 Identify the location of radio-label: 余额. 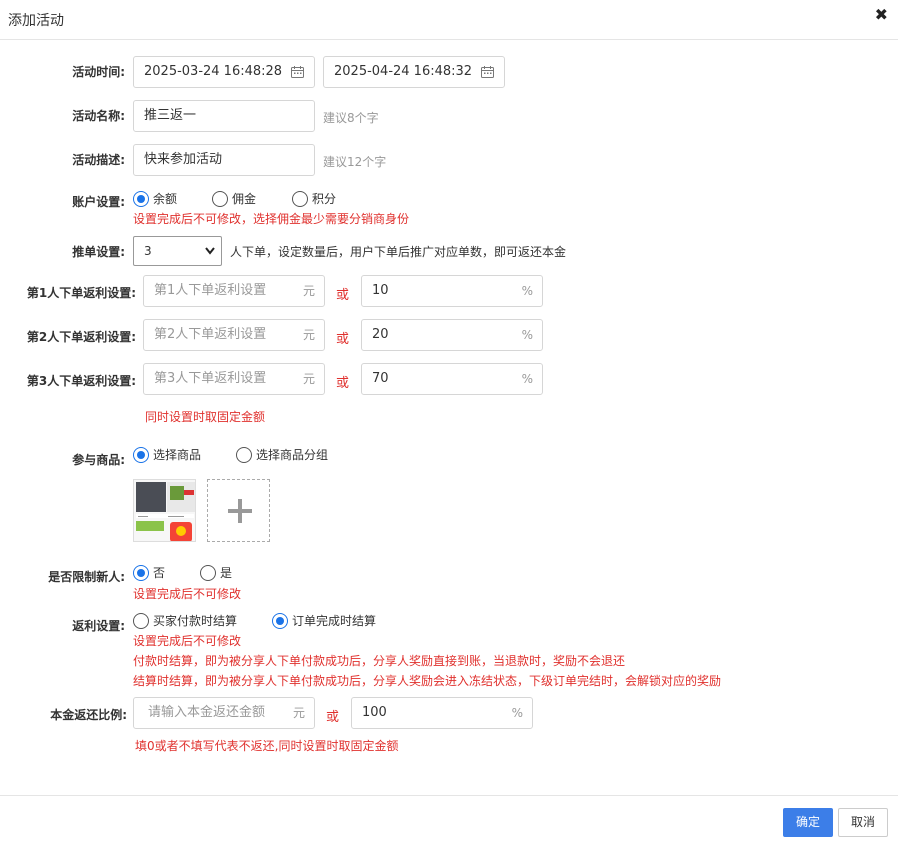
(165, 199).